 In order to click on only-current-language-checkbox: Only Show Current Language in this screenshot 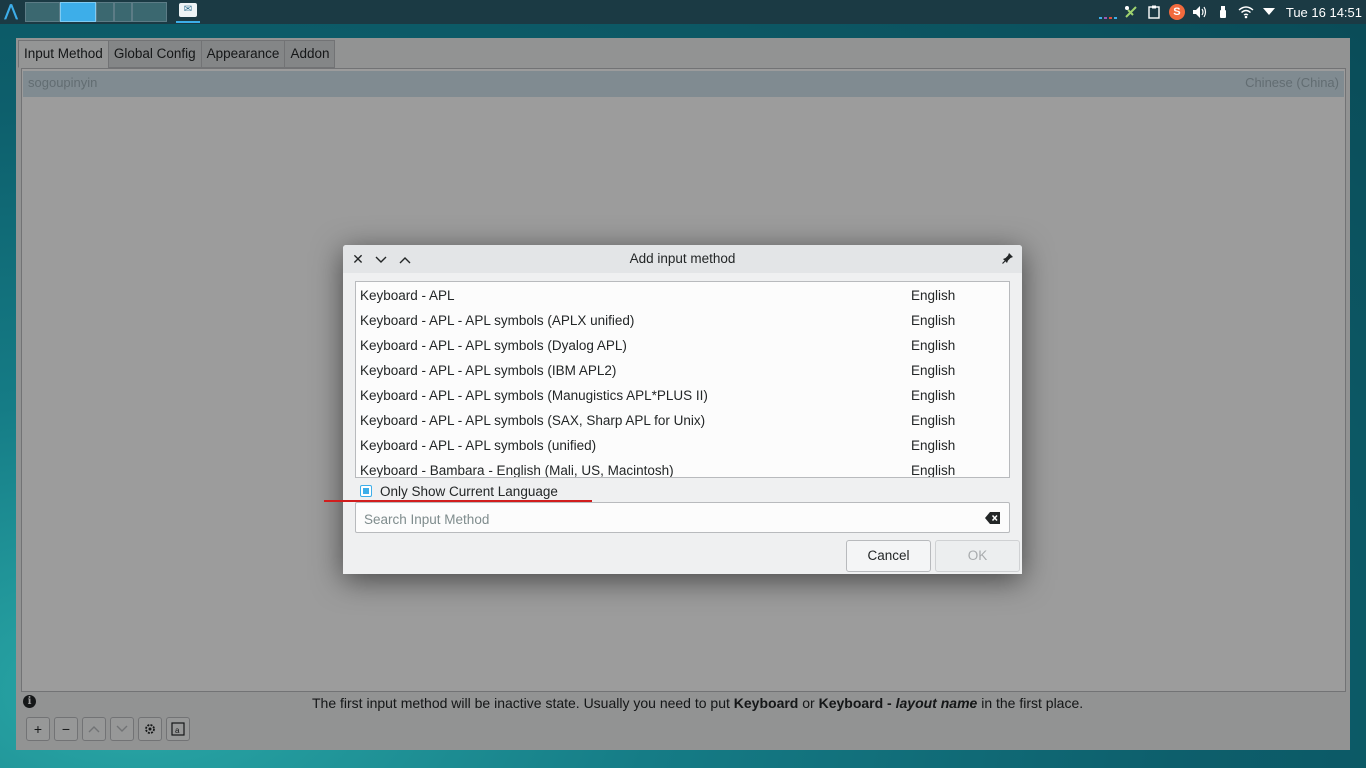, I will do `click(459, 491)`.